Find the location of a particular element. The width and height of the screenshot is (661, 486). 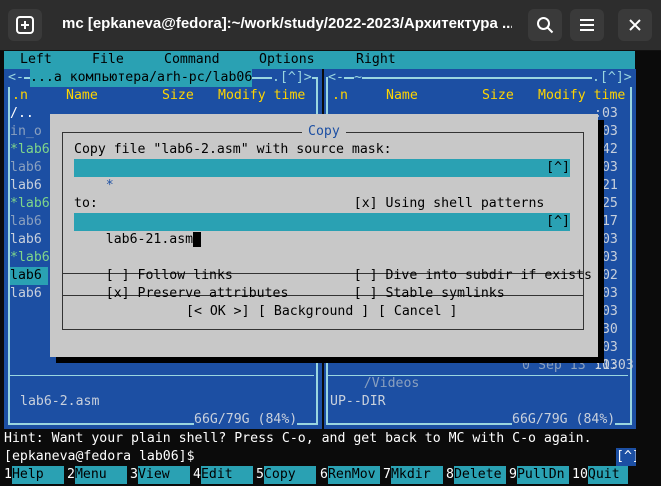

search-button is located at coordinates (545, 25).